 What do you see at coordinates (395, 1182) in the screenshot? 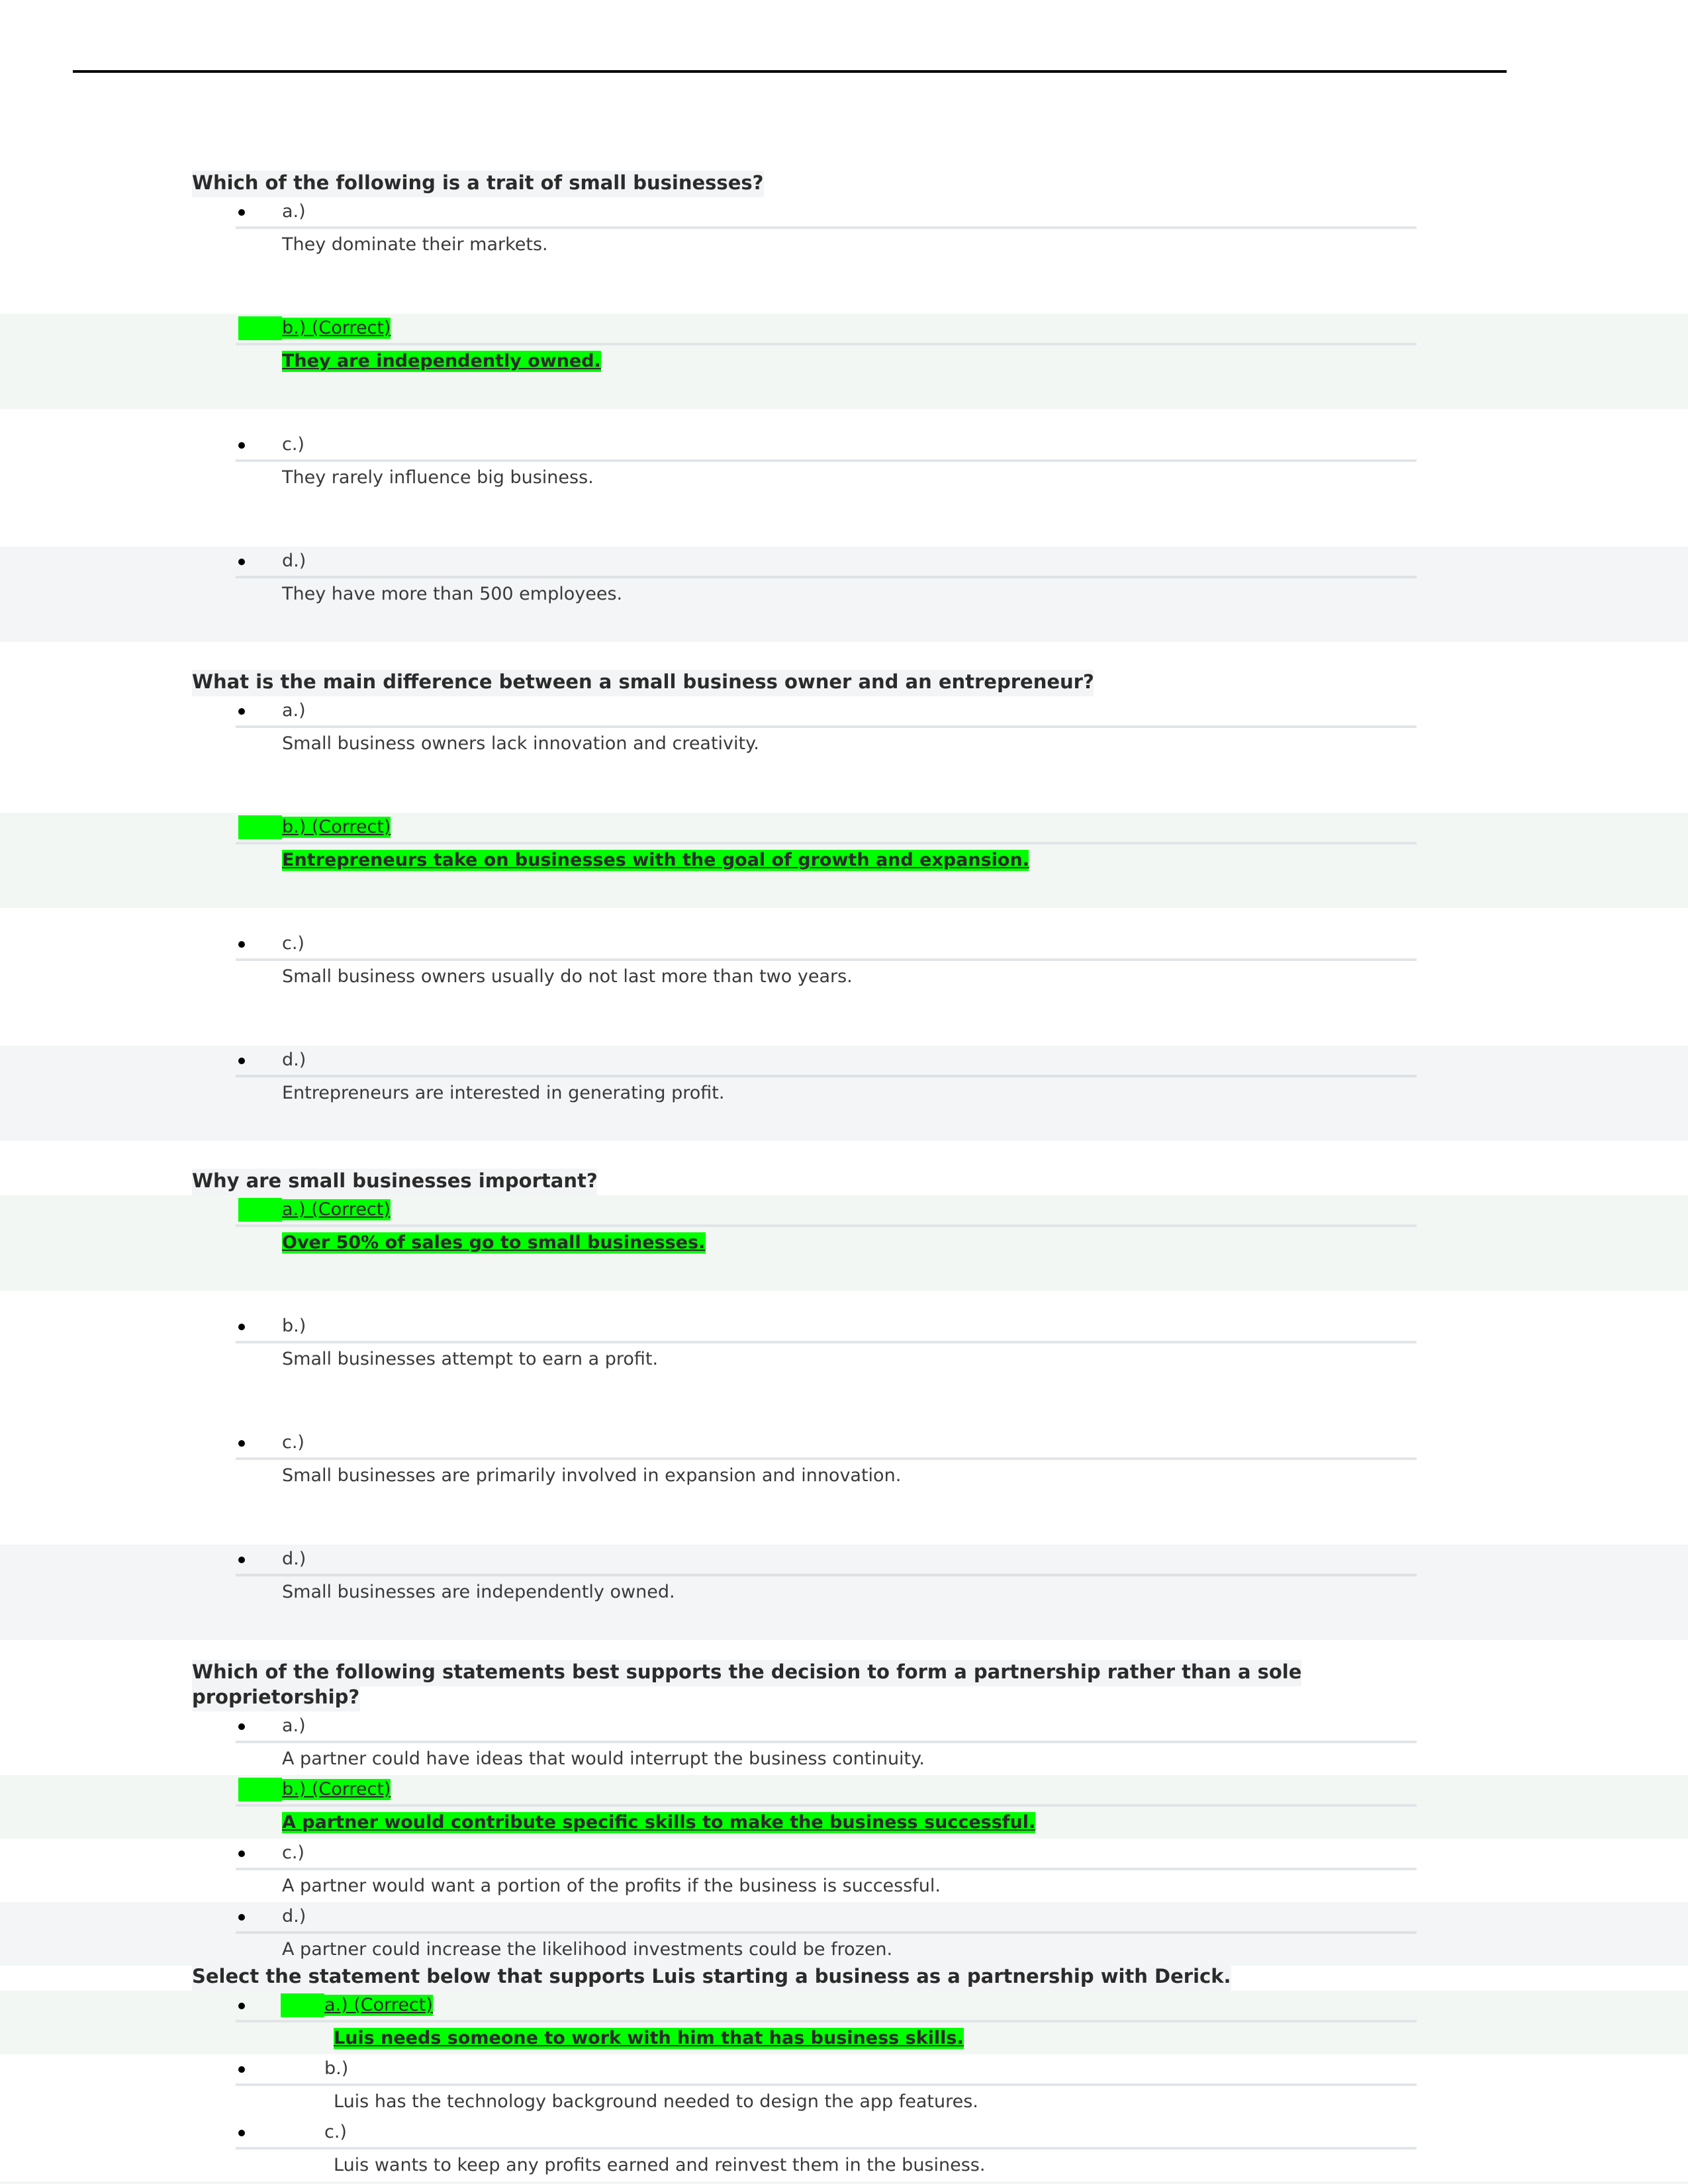
I see `question-text: Why are small businesses important?` at bounding box center [395, 1182].